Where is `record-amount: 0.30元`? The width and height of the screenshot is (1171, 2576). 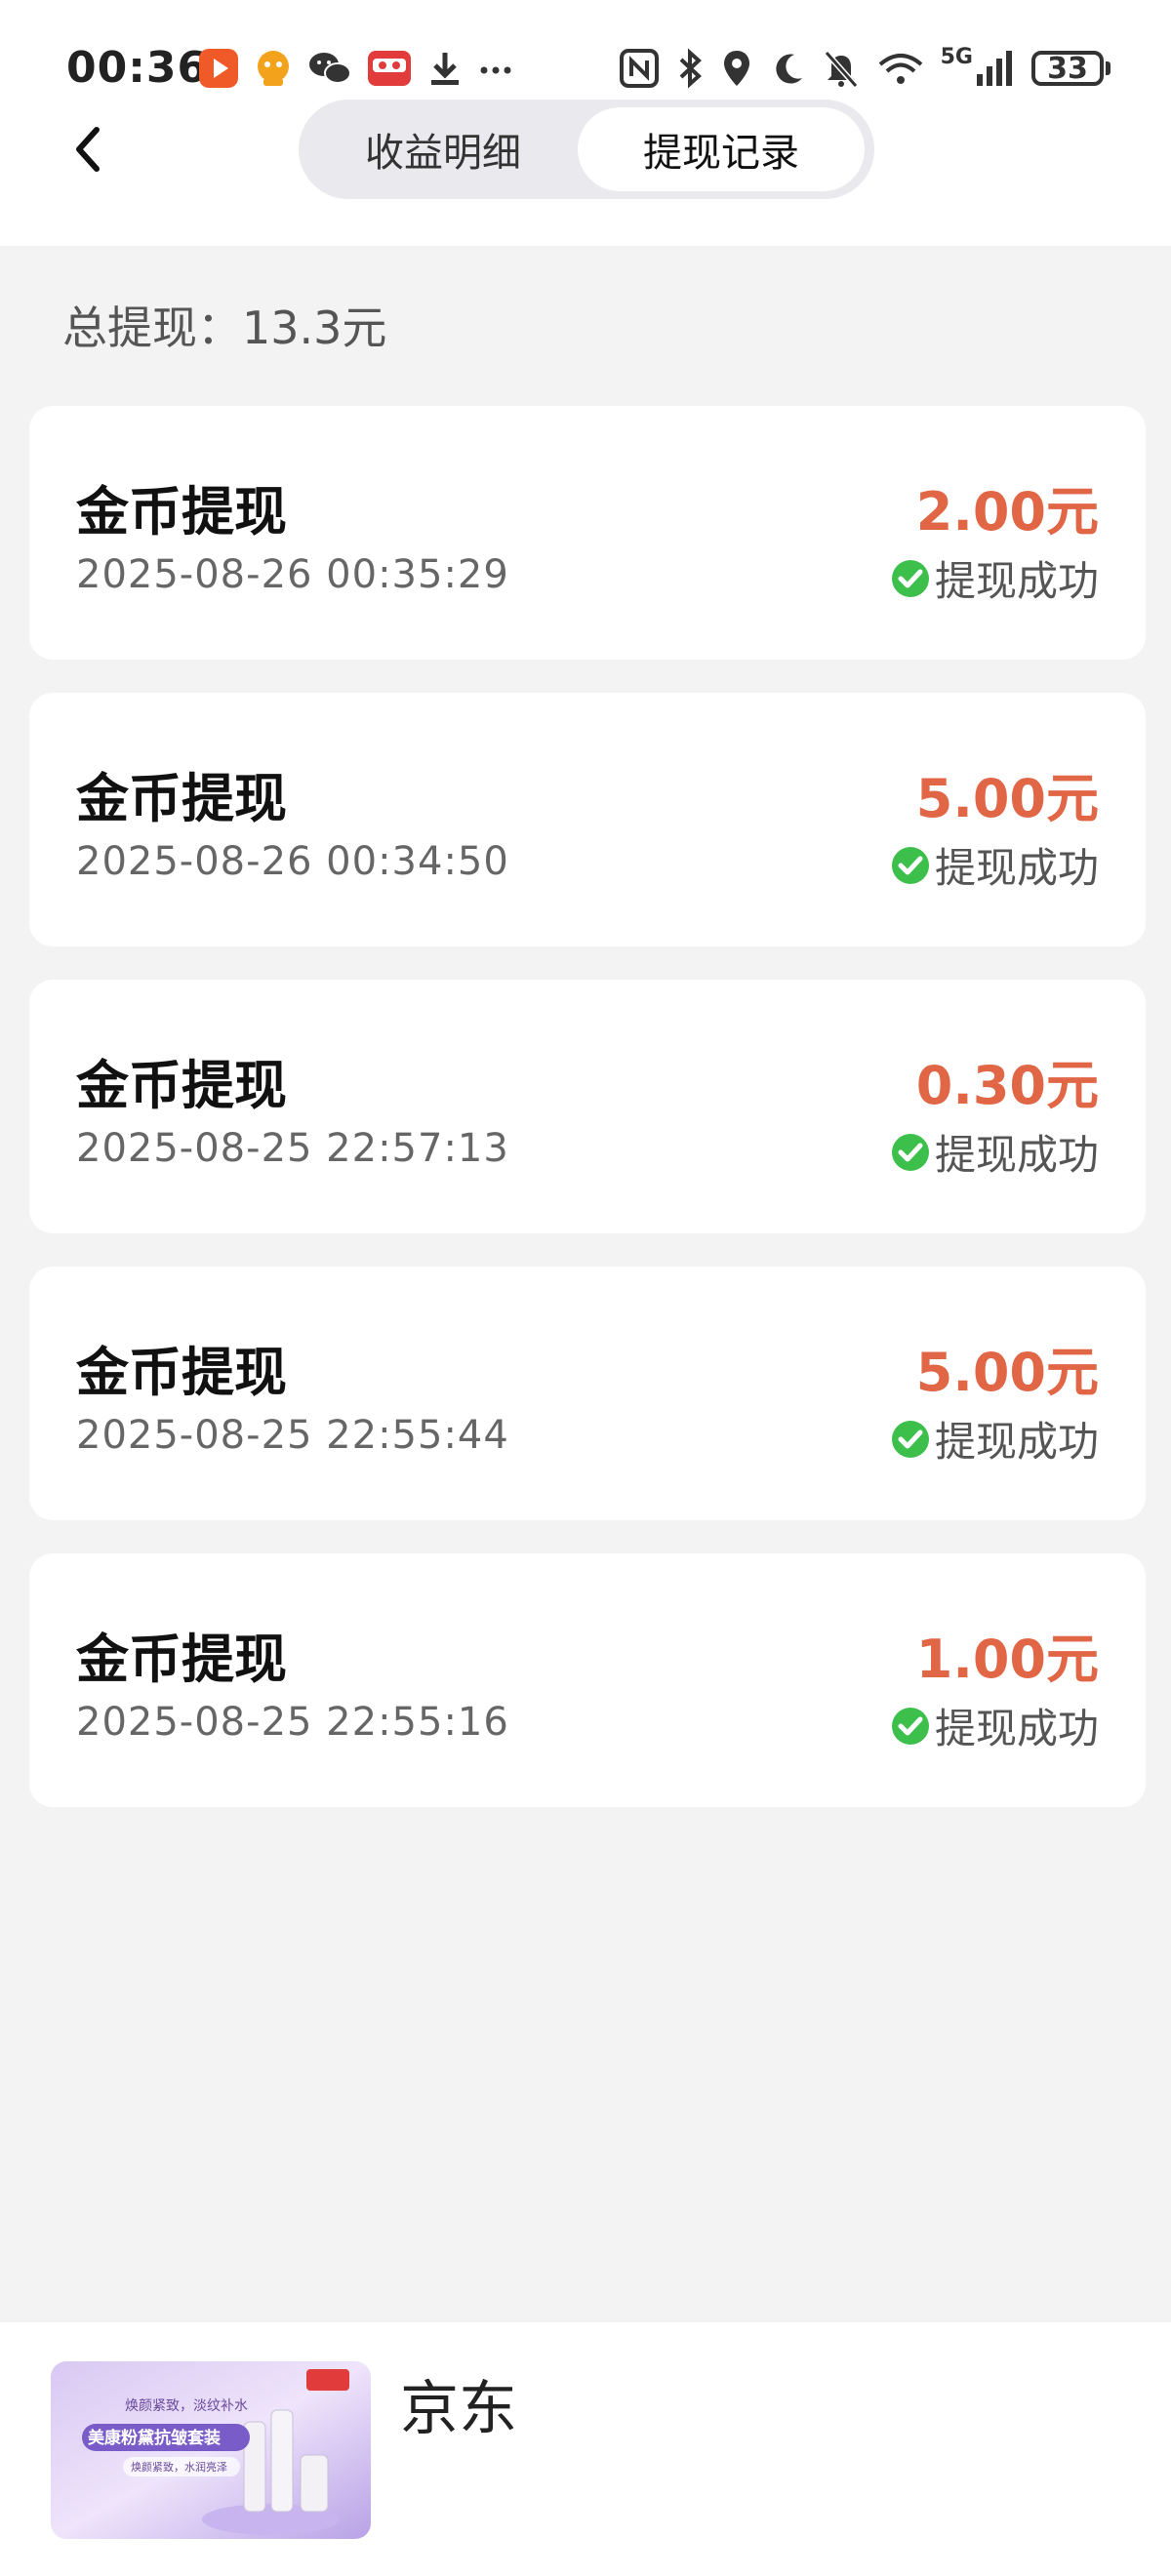 record-amount: 0.30元 is located at coordinates (1007, 1085).